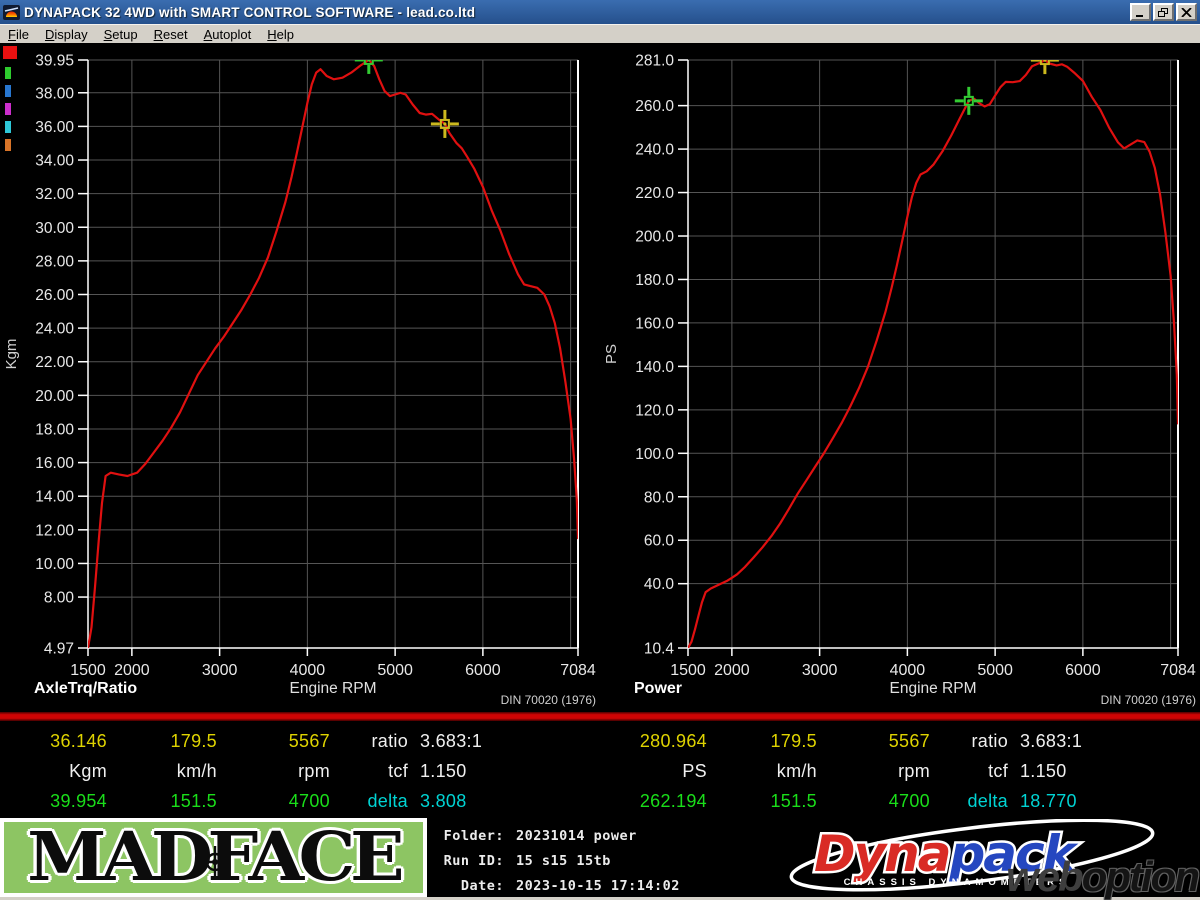 The height and width of the screenshot is (900, 1200). What do you see at coordinates (1140, 876) in the screenshot?
I see `weboption-part2: option` at bounding box center [1140, 876].